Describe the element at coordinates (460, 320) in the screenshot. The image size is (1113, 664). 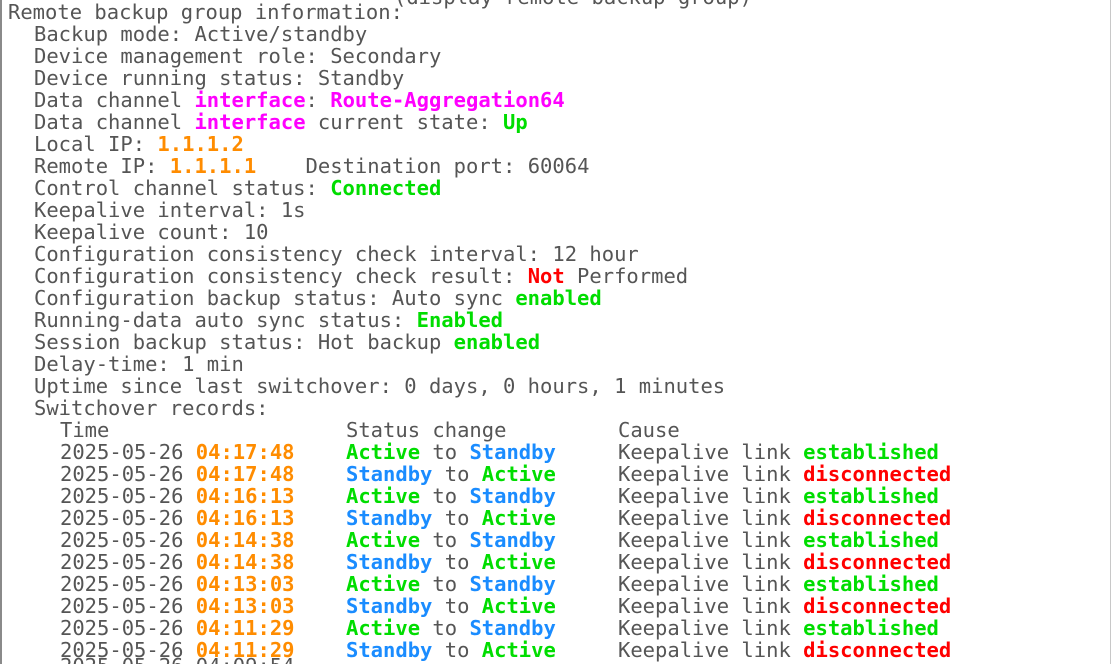
I see `running-data-value: Enabled` at that location.